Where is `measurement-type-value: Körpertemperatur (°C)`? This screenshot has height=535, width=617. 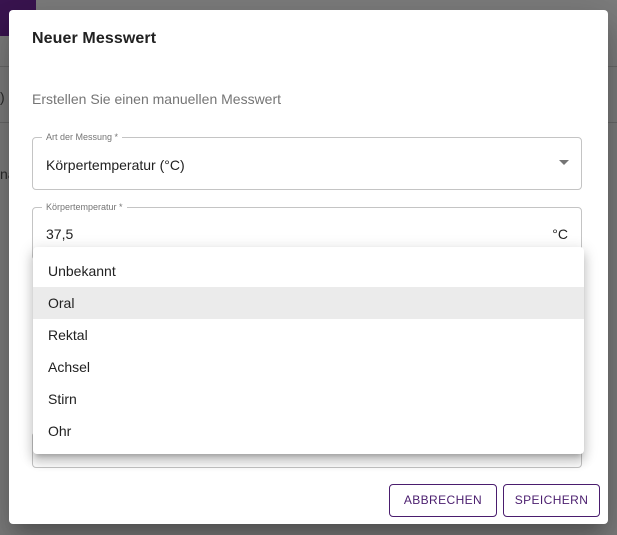
measurement-type-value: Körpertemperatur (°C) is located at coordinates (115, 165).